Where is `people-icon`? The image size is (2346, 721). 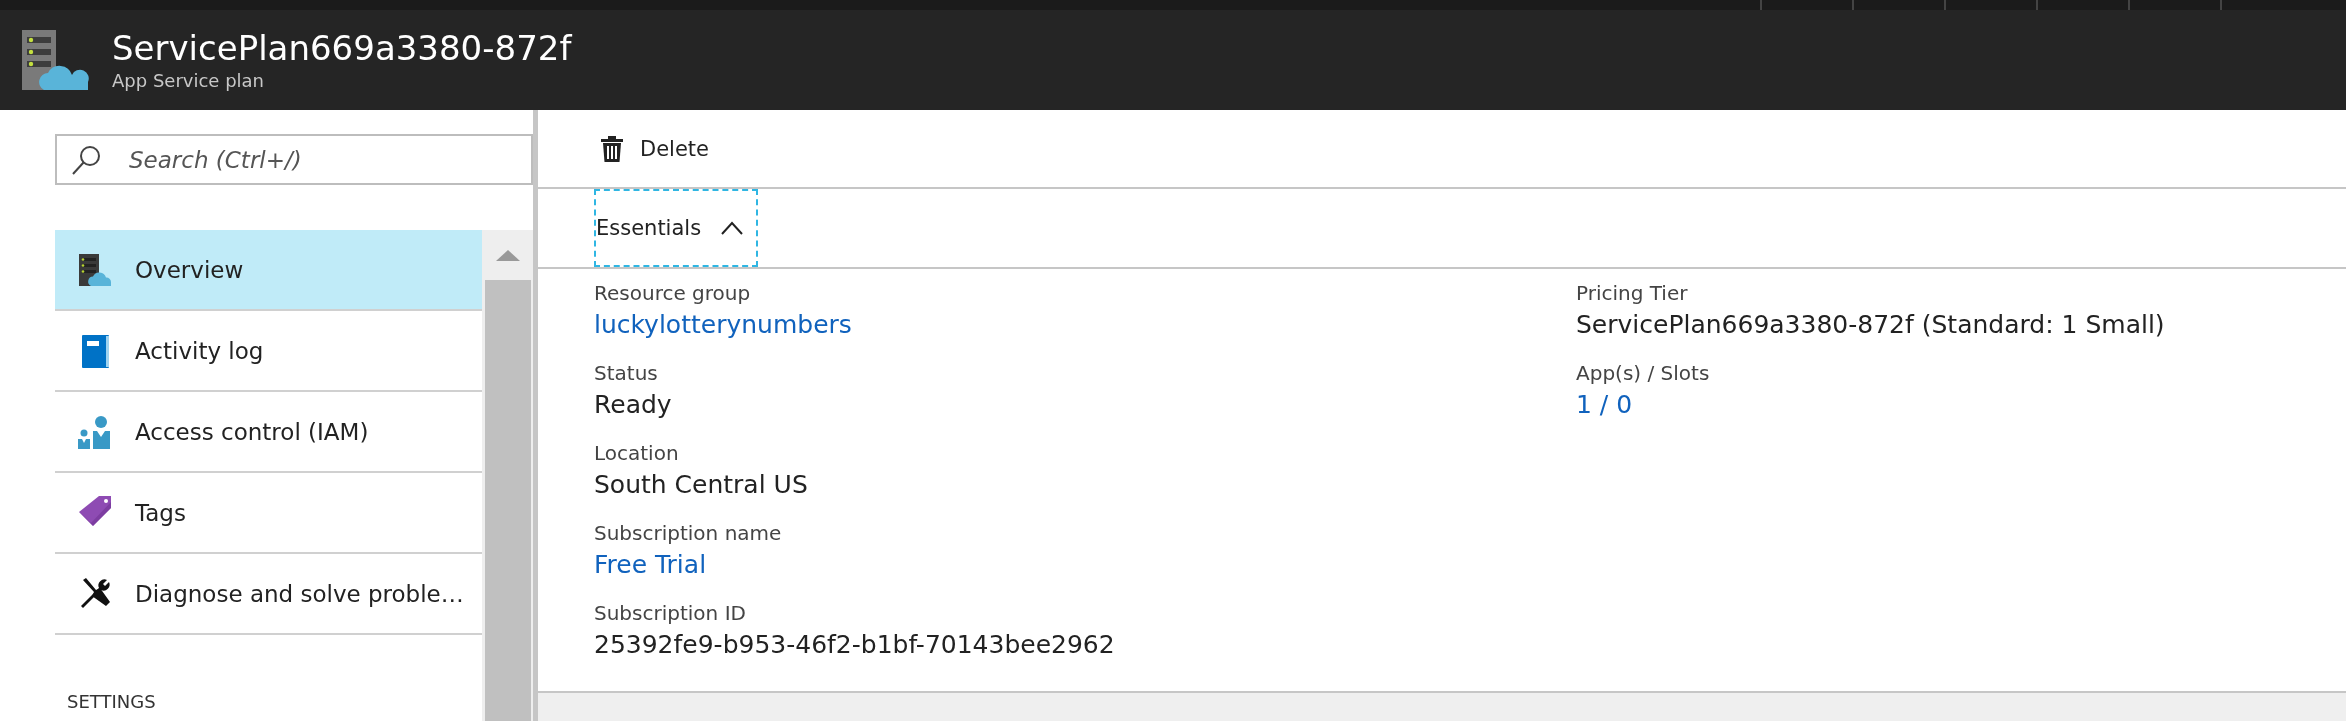 people-icon is located at coordinates (95, 431).